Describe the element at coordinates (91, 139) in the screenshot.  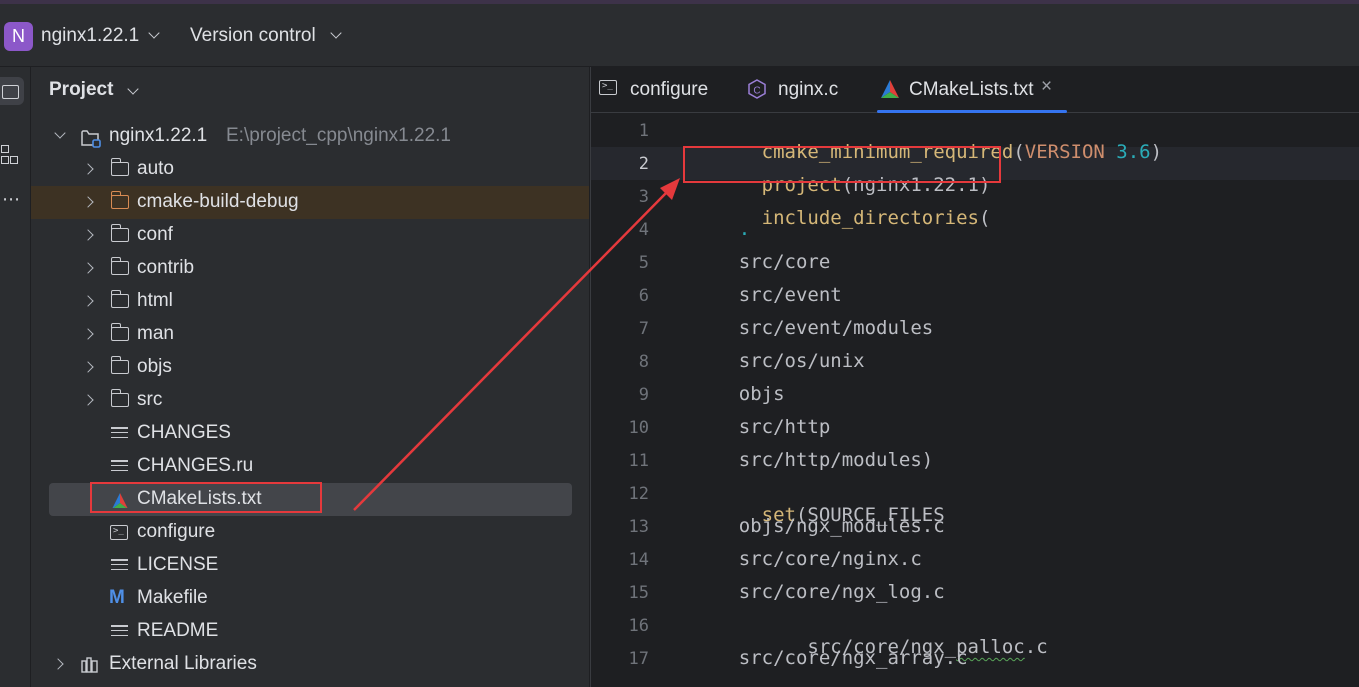
I see `module-folder-icon` at that location.